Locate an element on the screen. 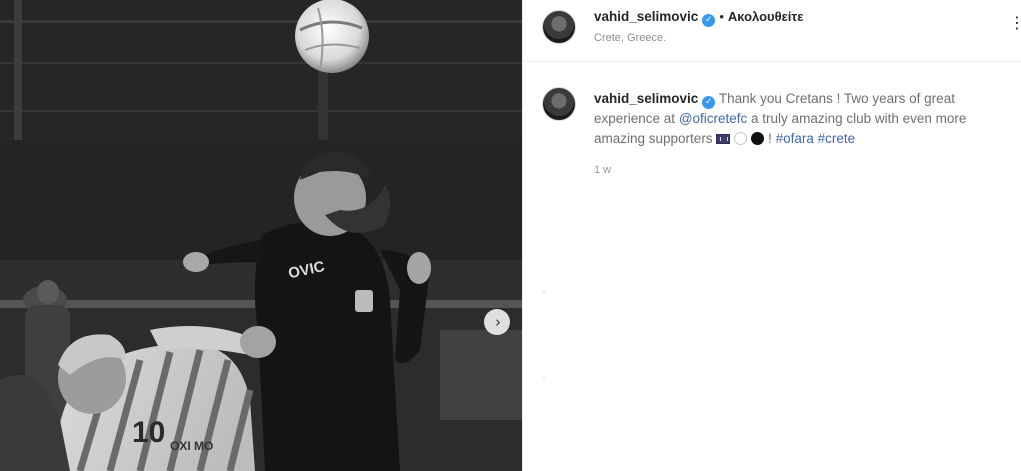 This screenshot has width=1021, height=471. following-button: Ακολουθείτε is located at coordinates (766, 16).